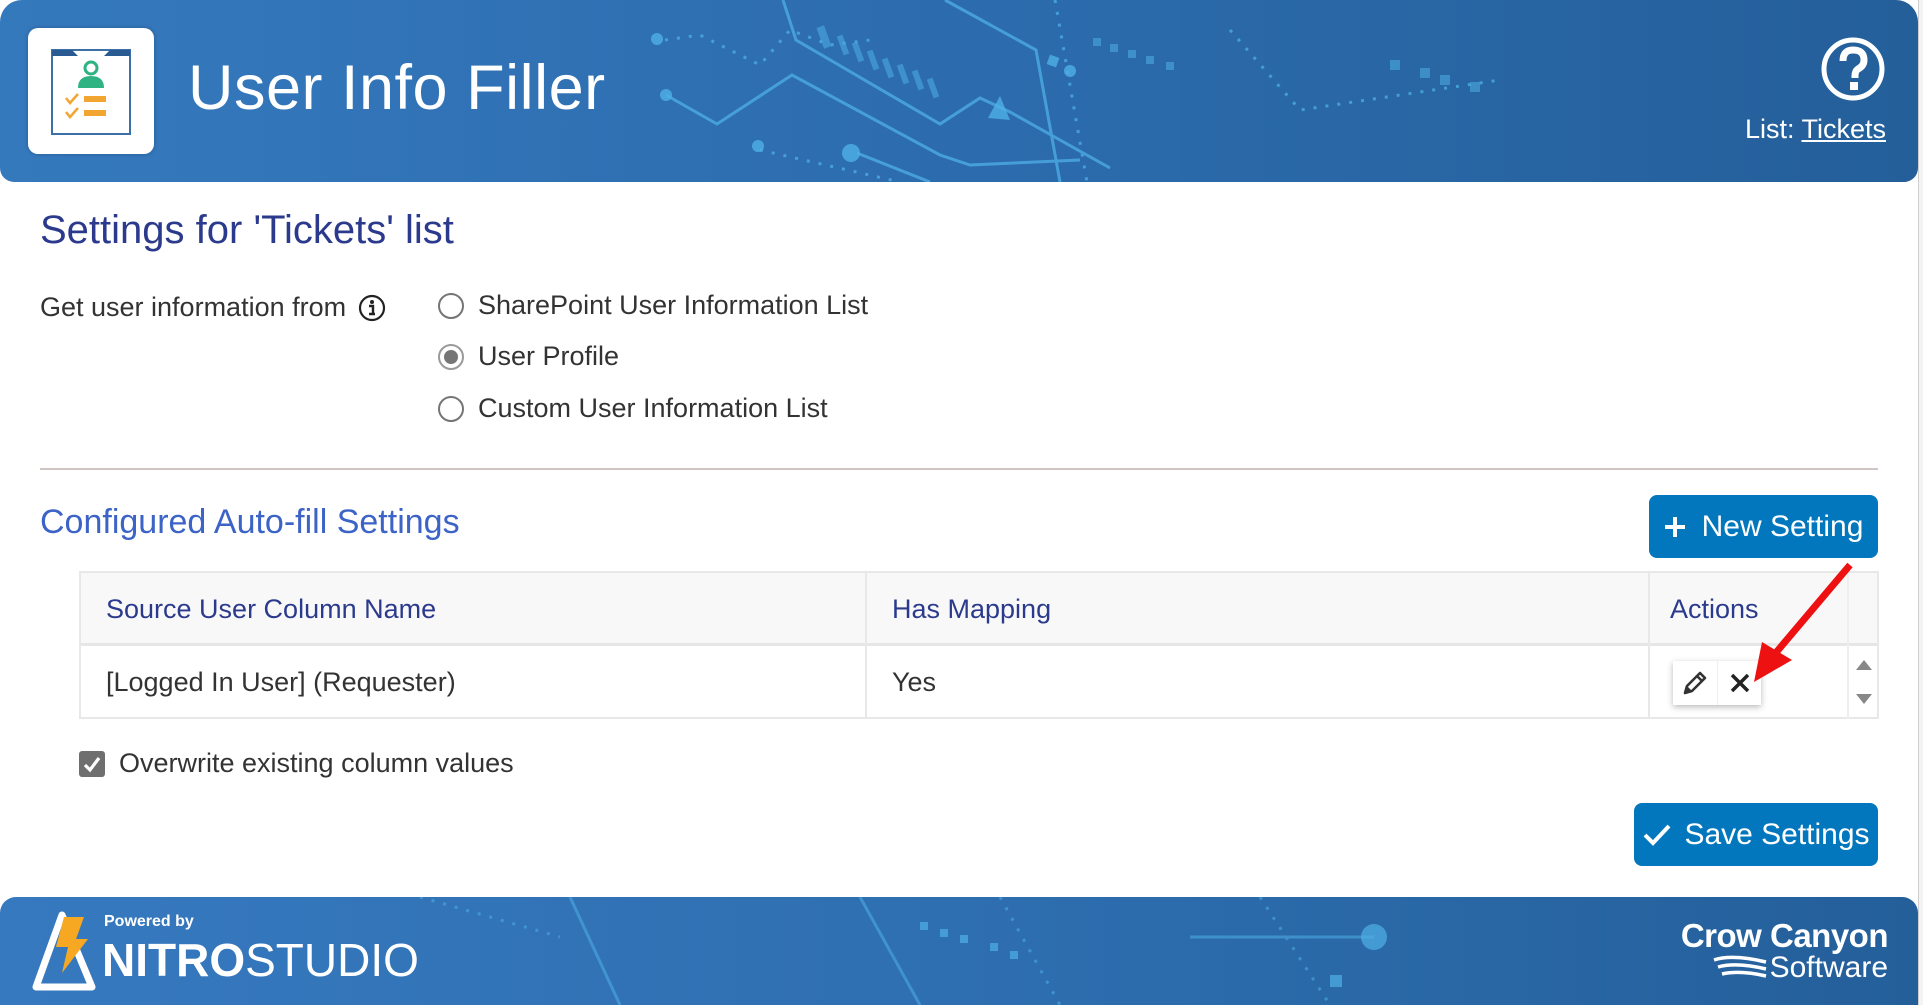 This screenshot has height=1005, width=1923. What do you see at coordinates (372, 308) in the screenshot?
I see `info-circle-icon` at bounding box center [372, 308].